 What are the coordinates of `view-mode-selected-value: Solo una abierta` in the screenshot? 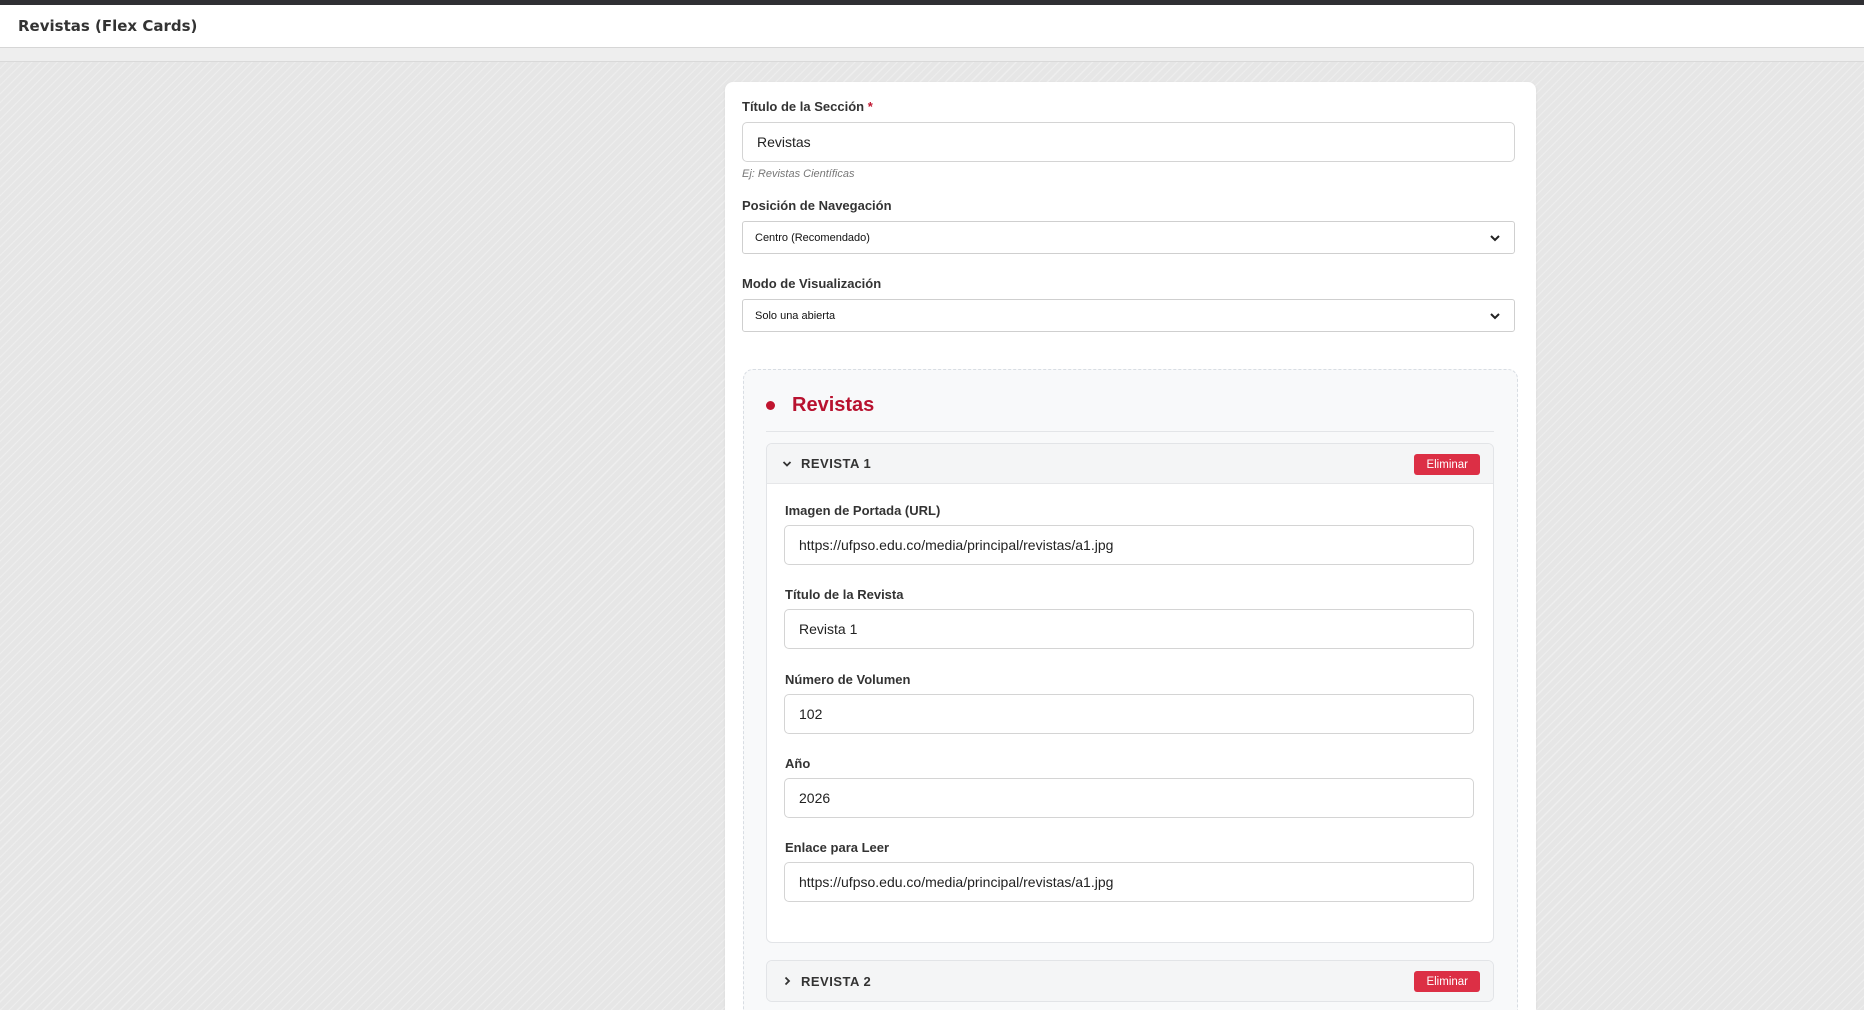 It's located at (795, 315).